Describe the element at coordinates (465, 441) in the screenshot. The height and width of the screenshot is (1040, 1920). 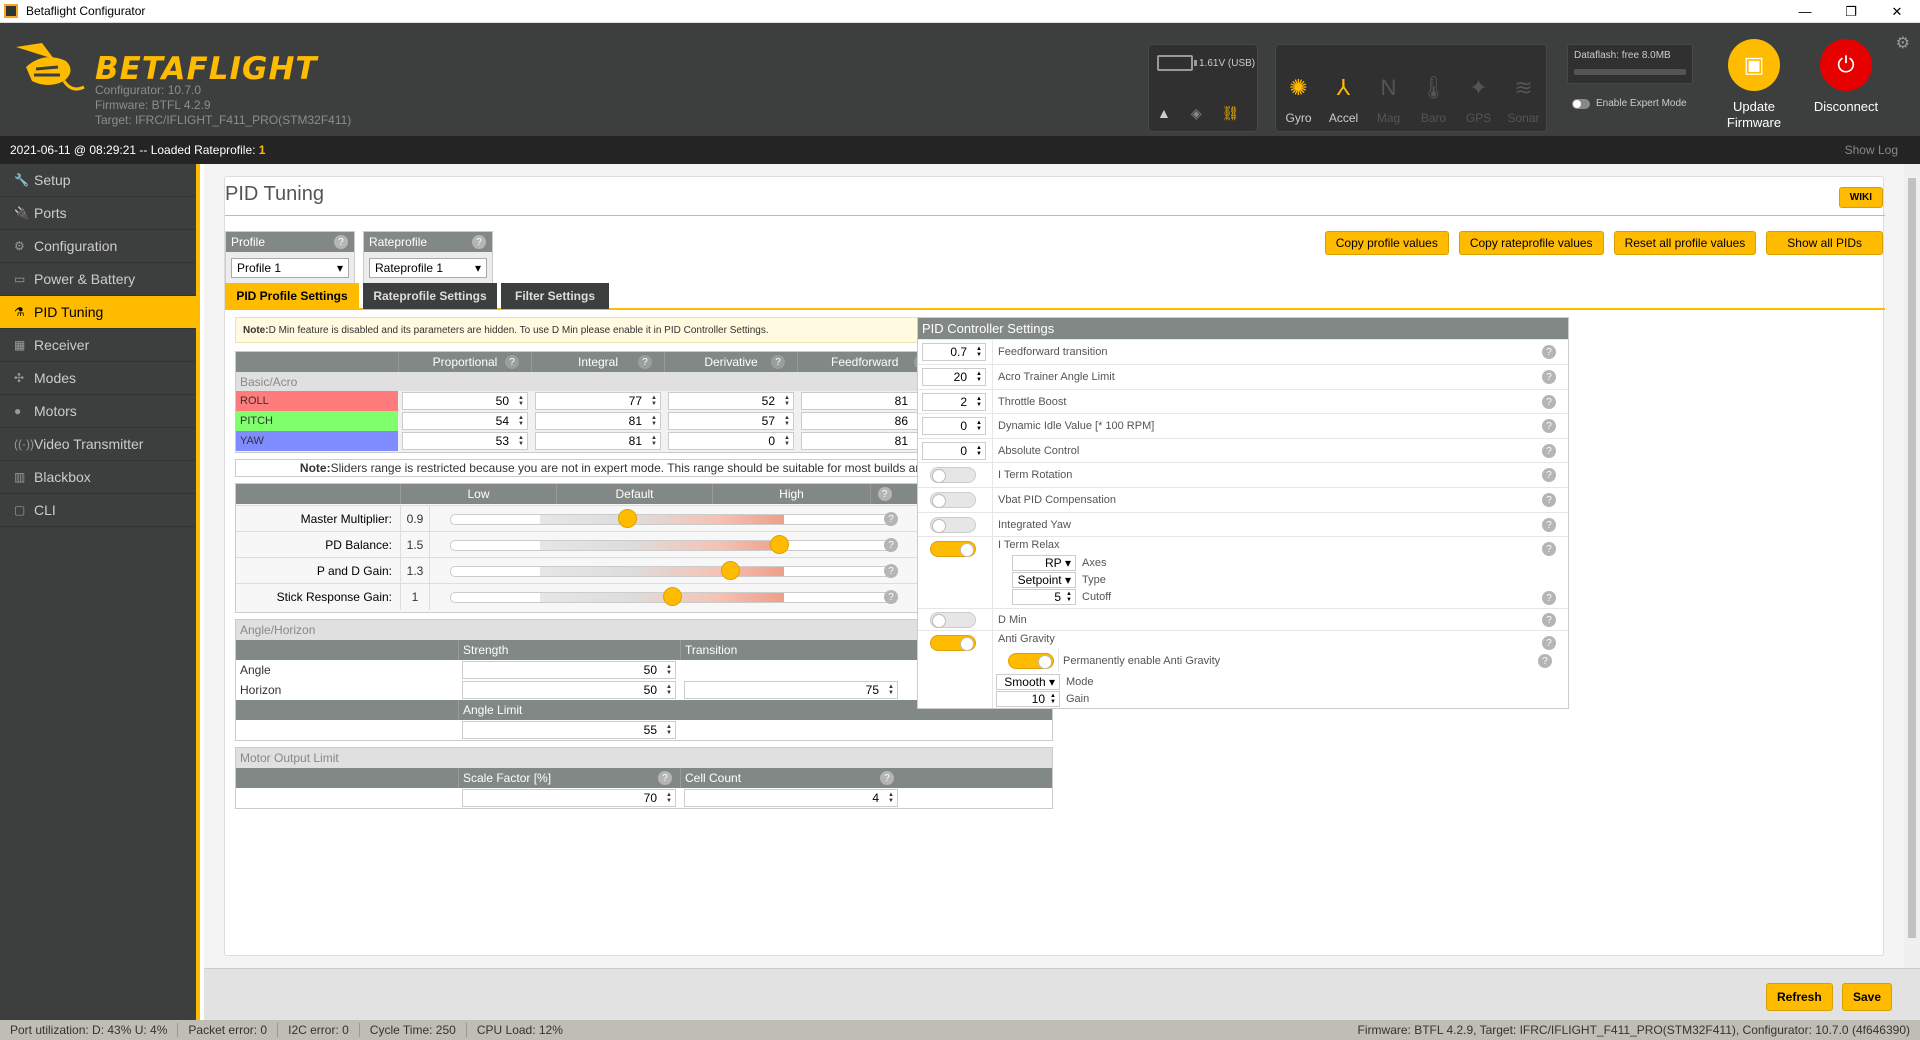
I see `yaw-p-input: 53 ▲ ▼` at that location.